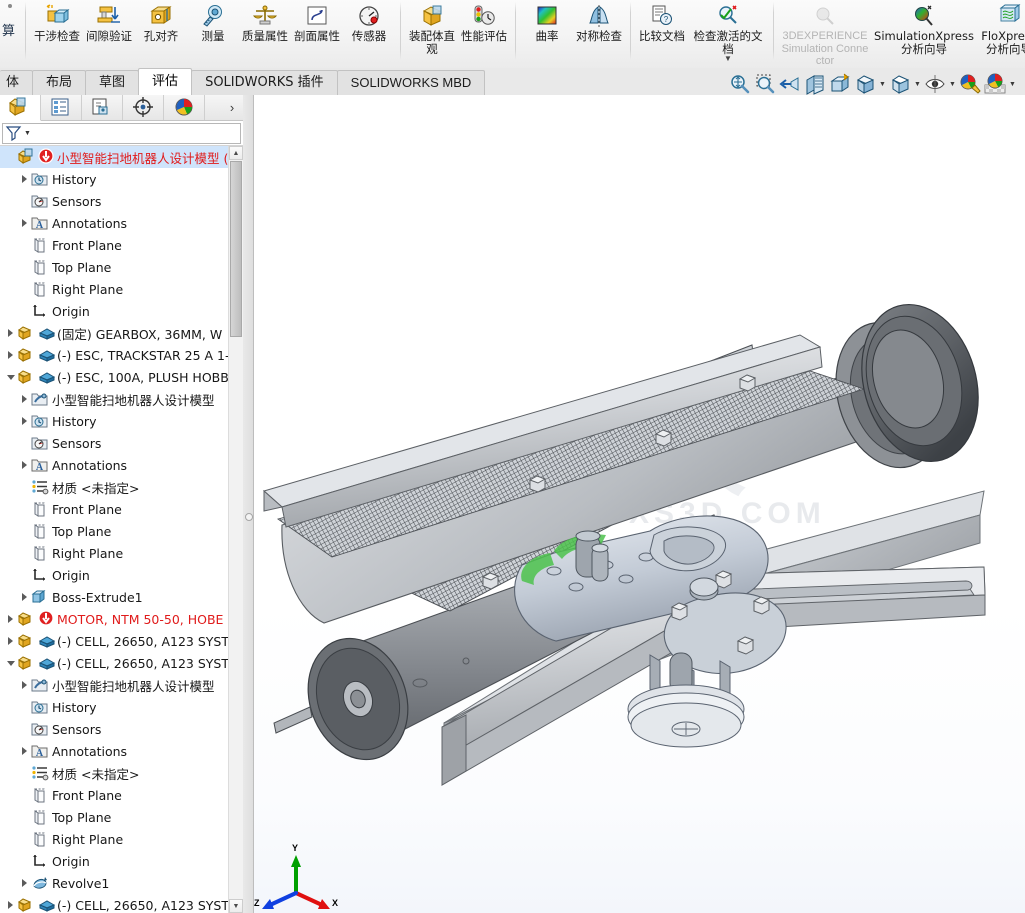 This screenshot has width=1025, height=913. What do you see at coordinates (865, 84) in the screenshot?
I see `view-orientation-cube-icon` at bounding box center [865, 84].